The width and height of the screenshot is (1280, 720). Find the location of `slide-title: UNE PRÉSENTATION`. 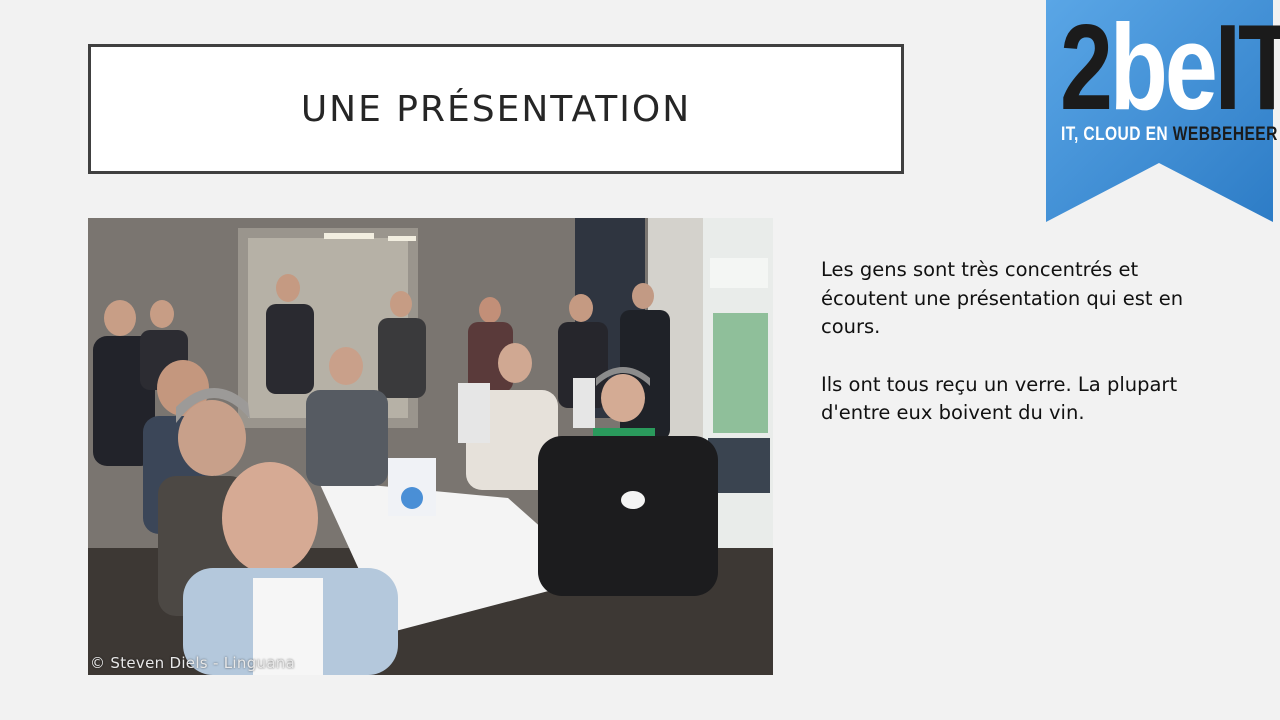

slide-title: UNE PRÉSENTATION is located at coordinates (496, 109).